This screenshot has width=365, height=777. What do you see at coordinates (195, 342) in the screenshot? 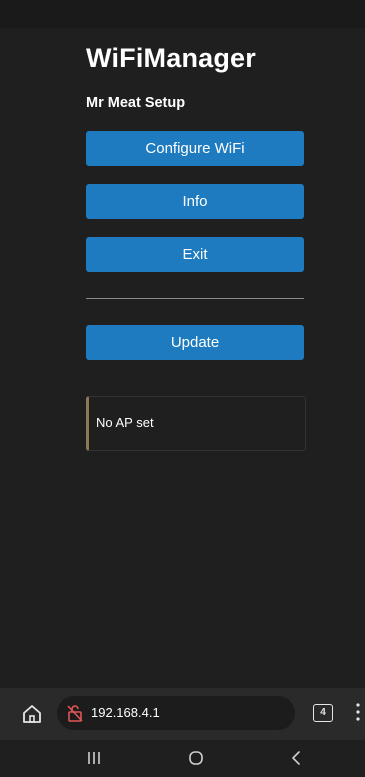
I see `update-button: Update` at bounding box center [195, 342].